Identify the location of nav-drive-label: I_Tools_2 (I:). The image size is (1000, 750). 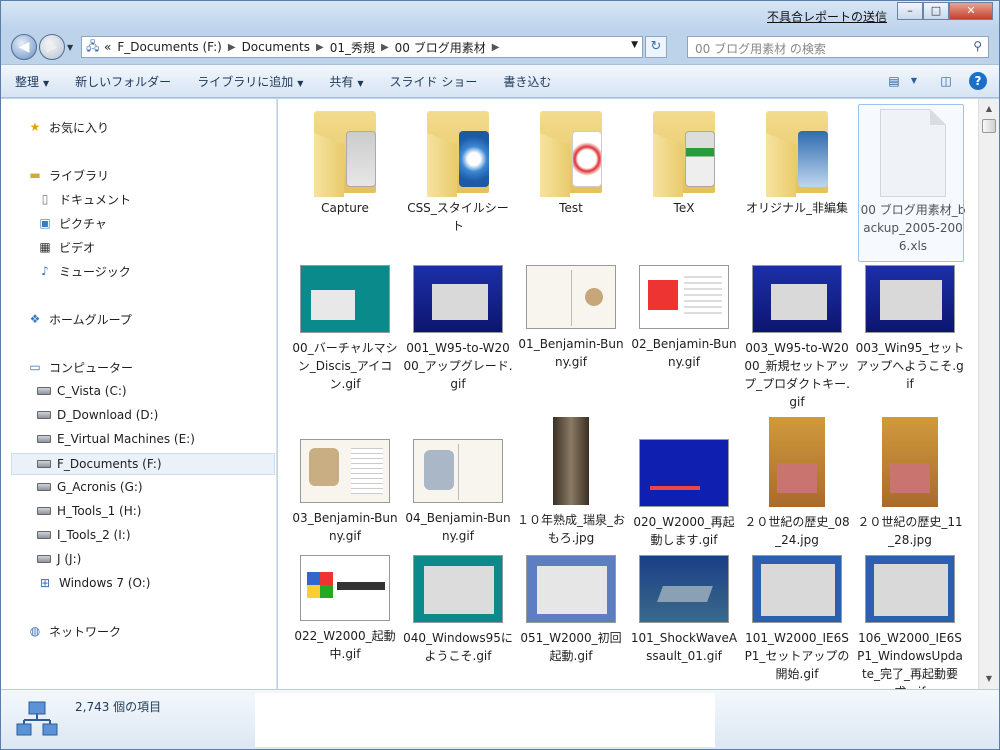
(94, 535).